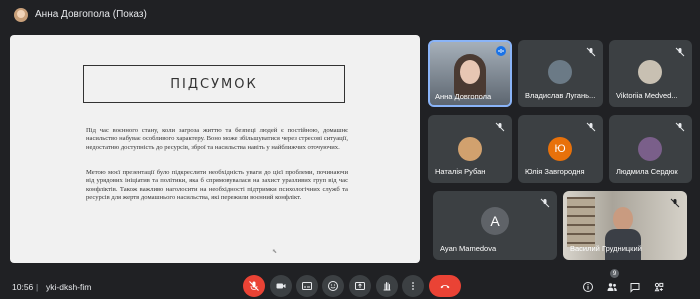  I want to click on end-call-icon, so click(445, 287).